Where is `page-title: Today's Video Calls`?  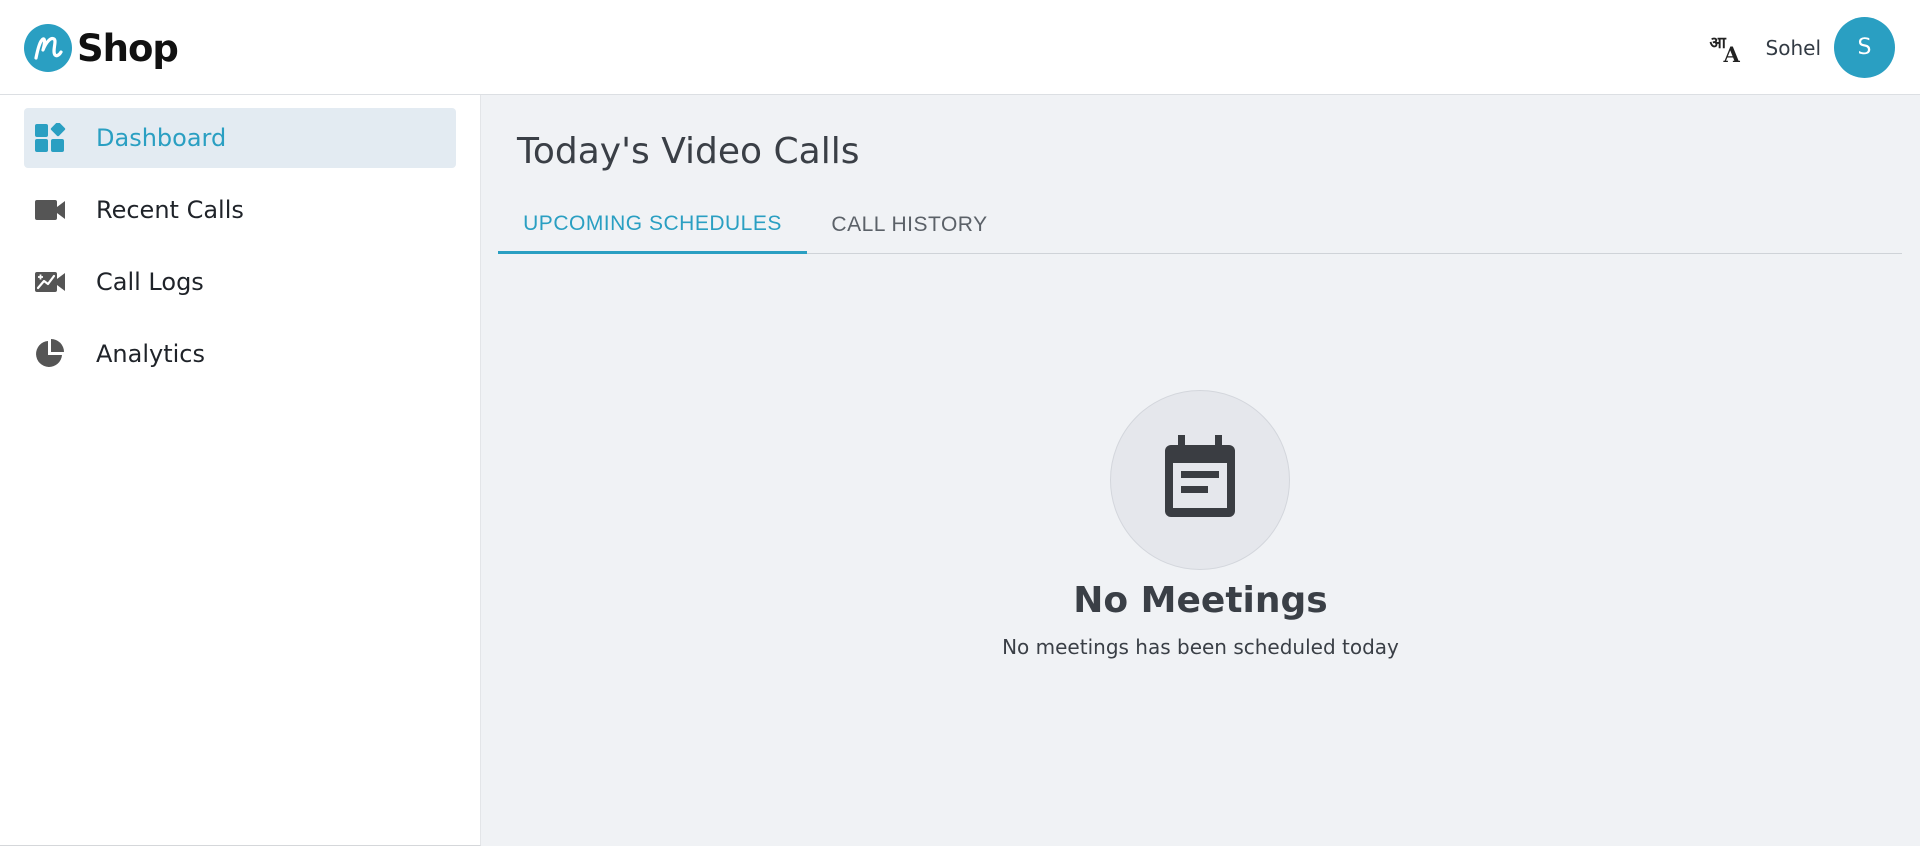 page-title: Today's Video Calls is located at coordinates (688, 151).